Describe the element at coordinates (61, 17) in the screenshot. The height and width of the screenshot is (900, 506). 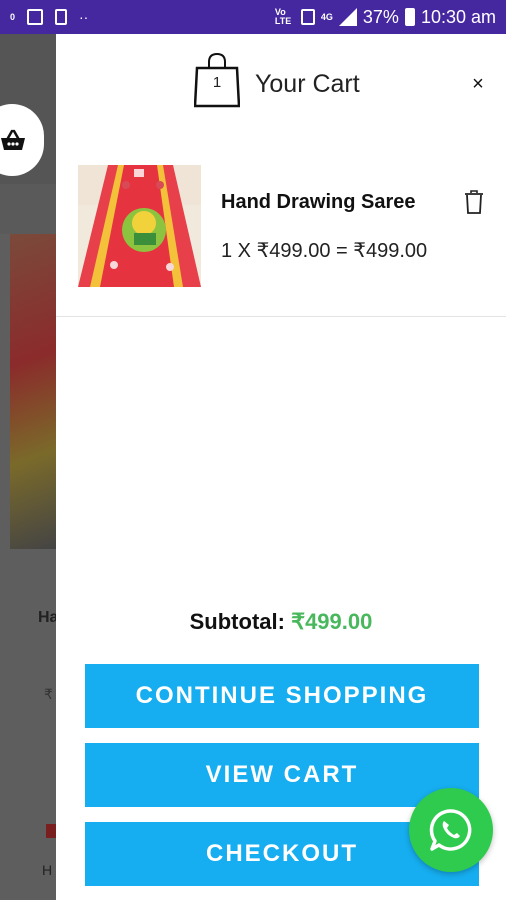
I see `gallery-icon` at that location.